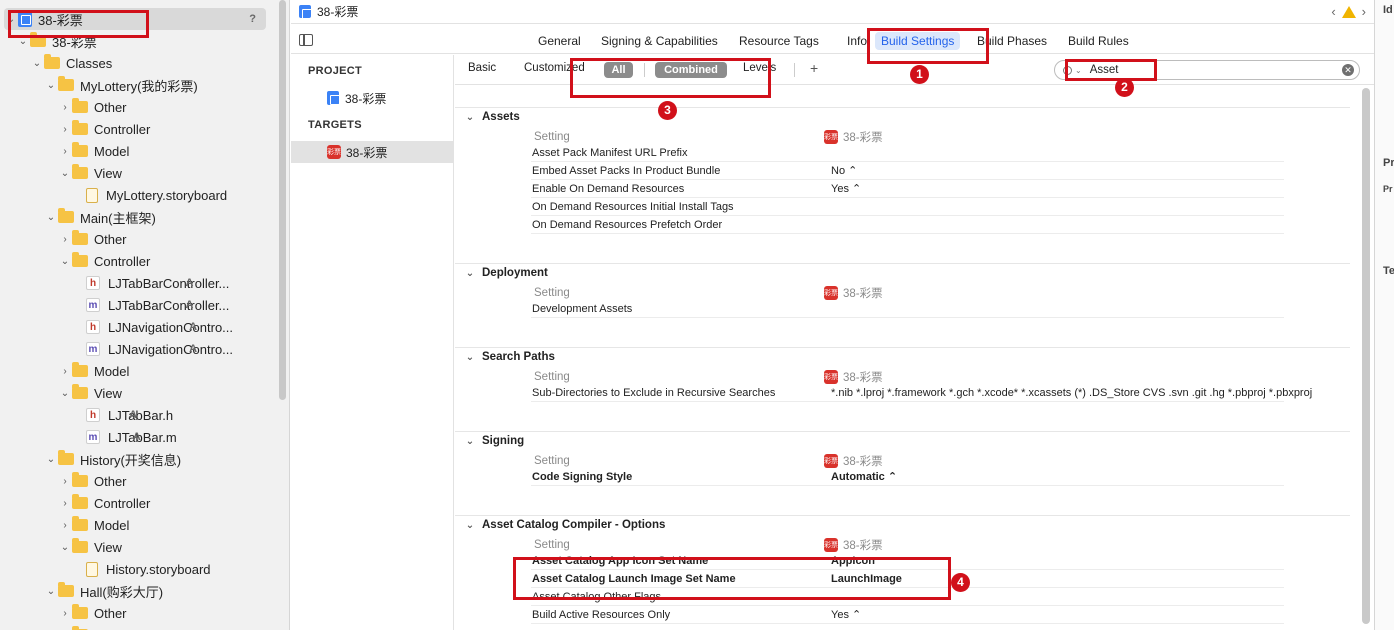 The height and width of the screenshot is (630, 1394). What do you see at coordinates (1333, 11) in the screenshot?
I see `chevron-left-icon: ‹` at bounding box center [1333, 11].